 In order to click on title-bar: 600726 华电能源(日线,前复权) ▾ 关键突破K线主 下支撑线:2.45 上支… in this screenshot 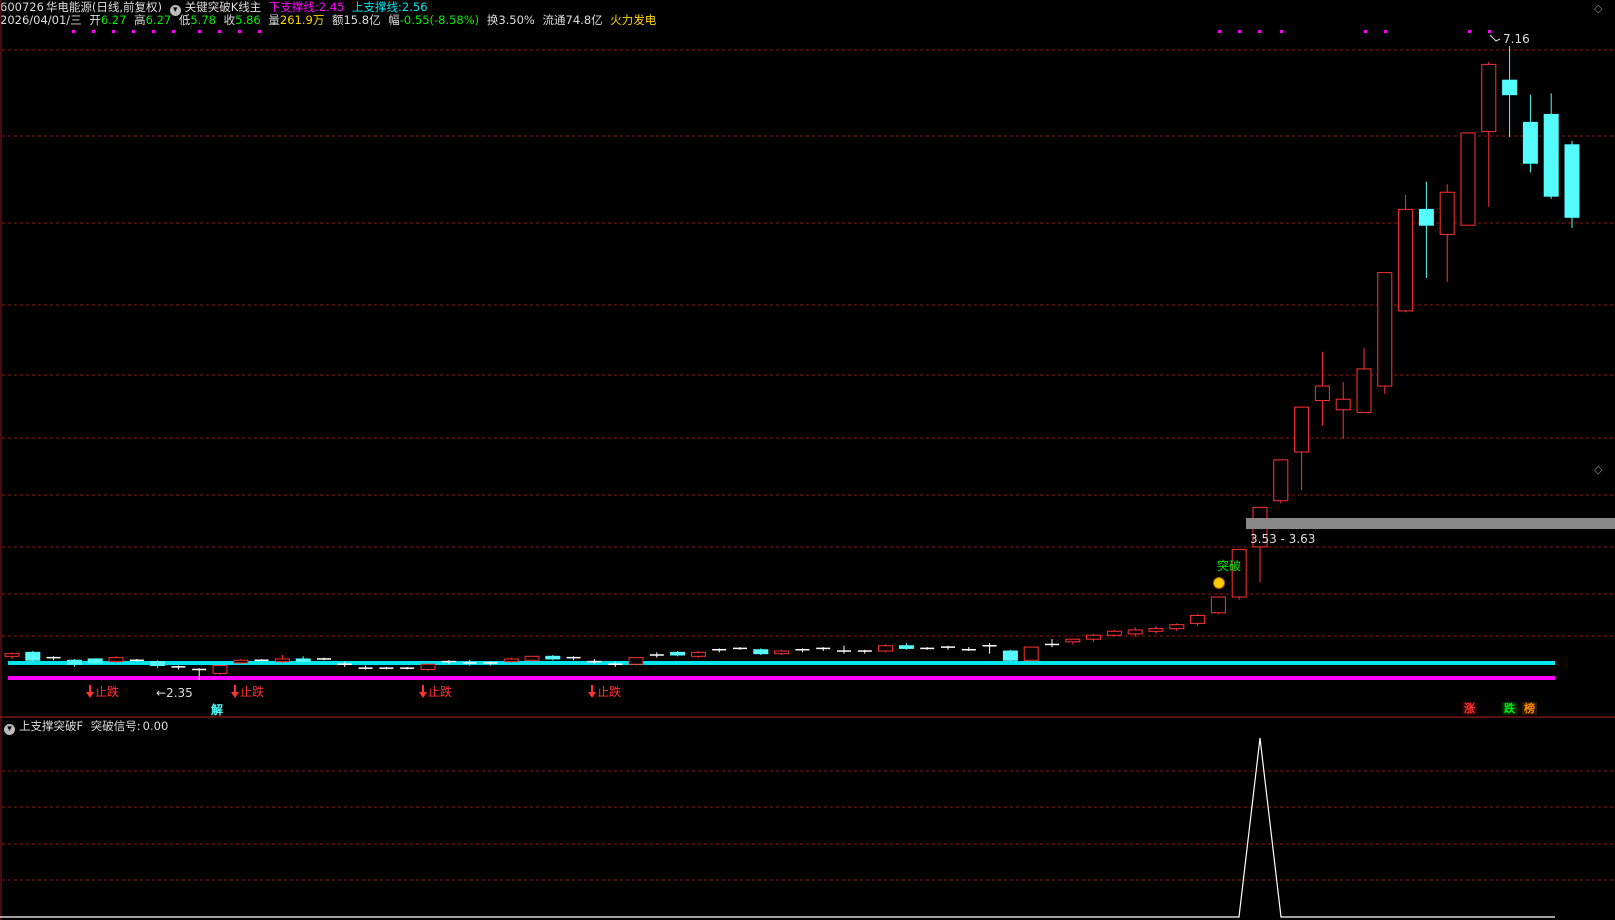, I will do `click(216, 8)`.